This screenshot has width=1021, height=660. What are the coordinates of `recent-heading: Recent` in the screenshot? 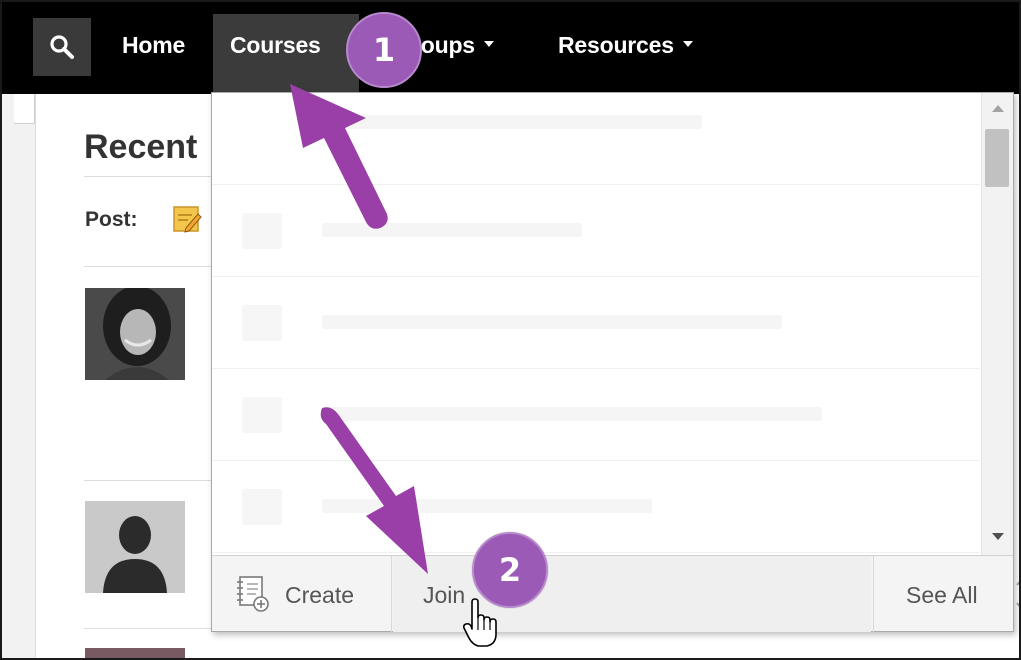 It's located at (141, 147).